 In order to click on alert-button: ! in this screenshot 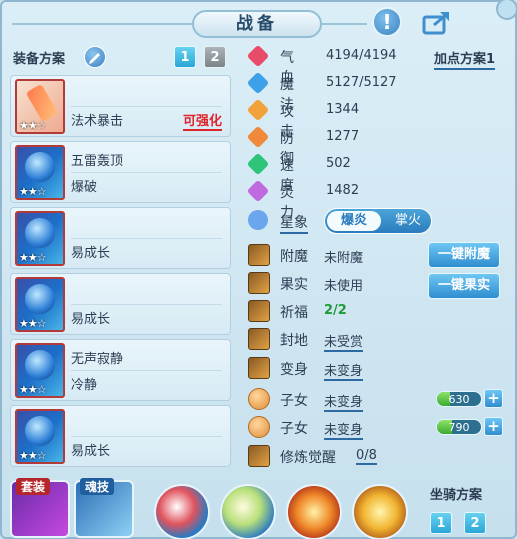, I will do `click(387, 22)`.